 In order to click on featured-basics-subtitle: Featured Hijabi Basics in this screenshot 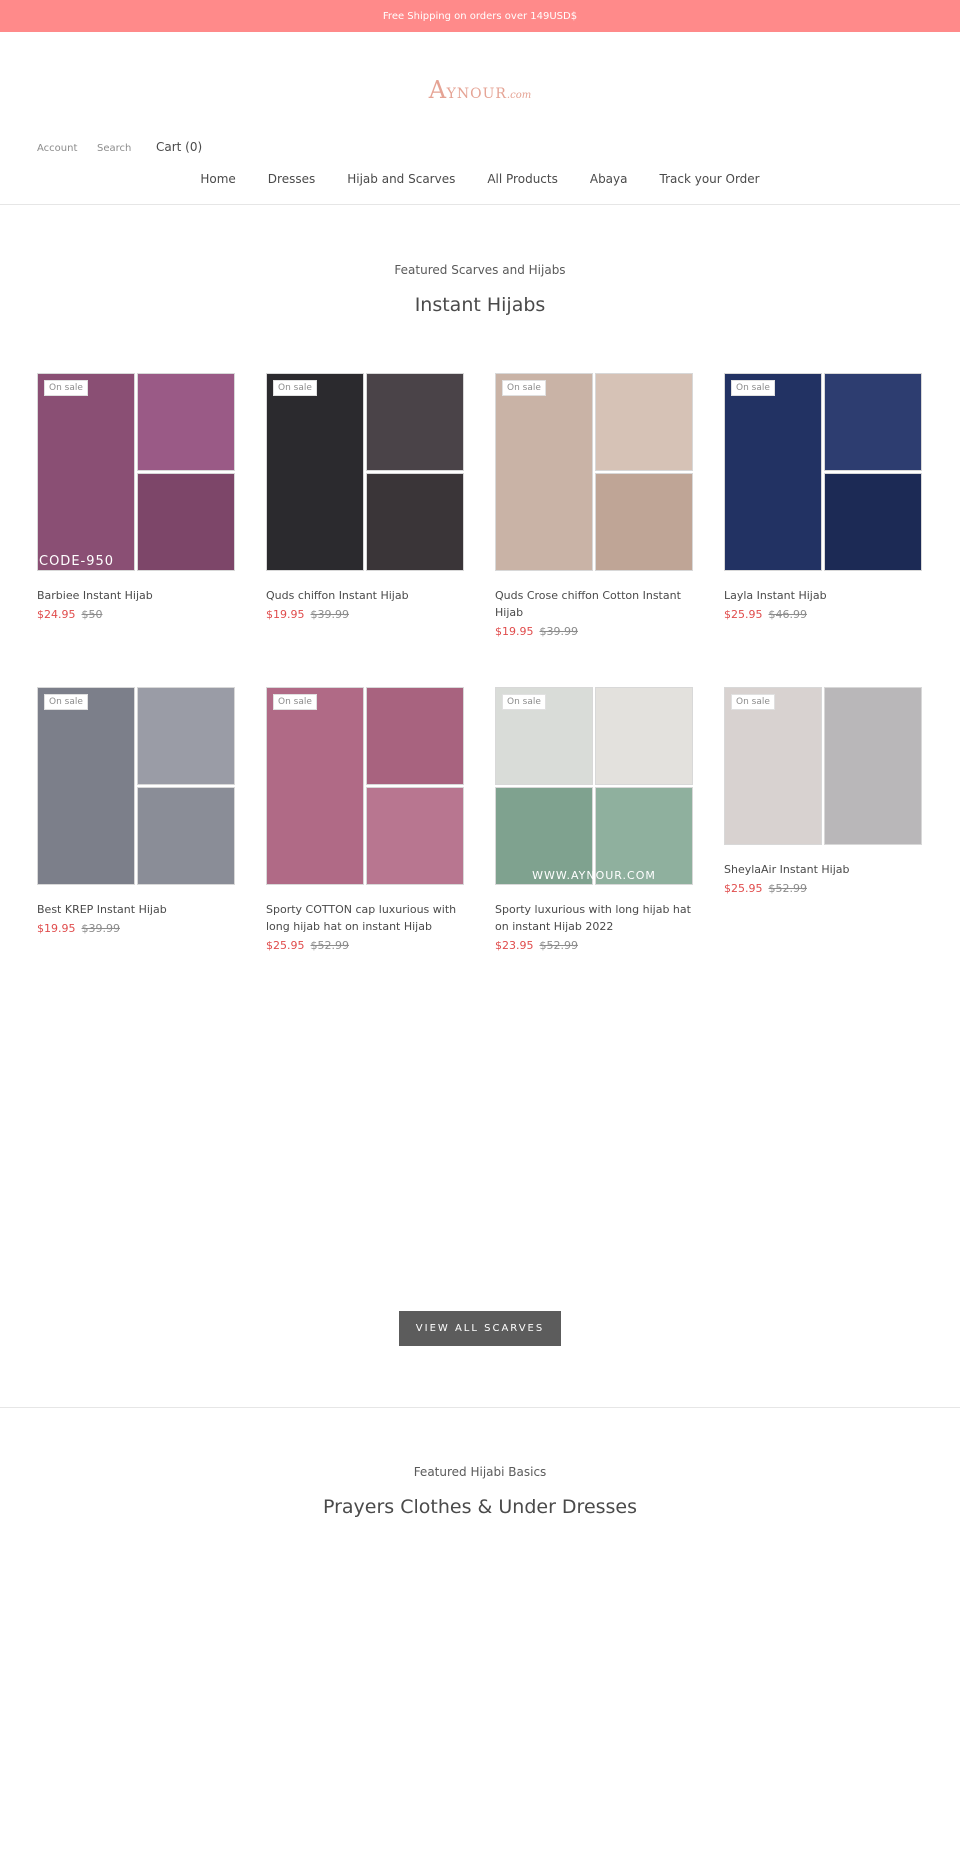, I will do `click(480, 1472)`.